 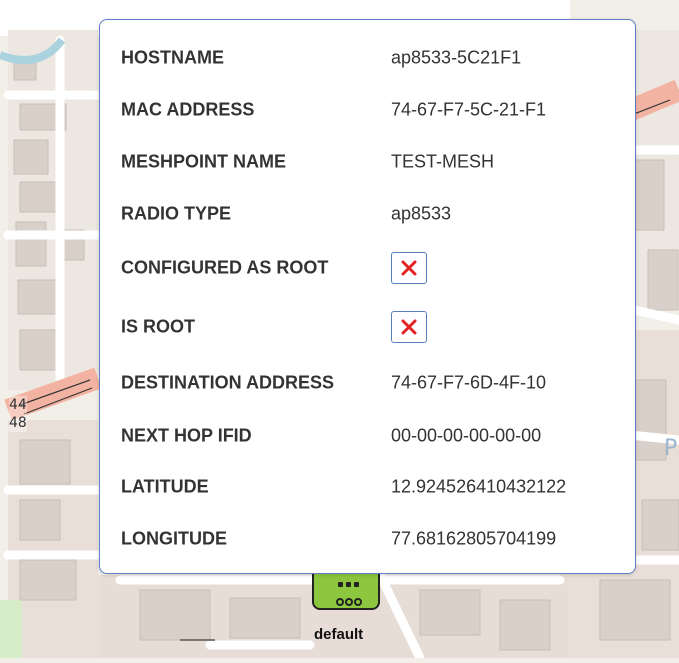 I want to click on info-row-longitude: LONGITUDE 77.68162805704199, so click(x=367, y=539).